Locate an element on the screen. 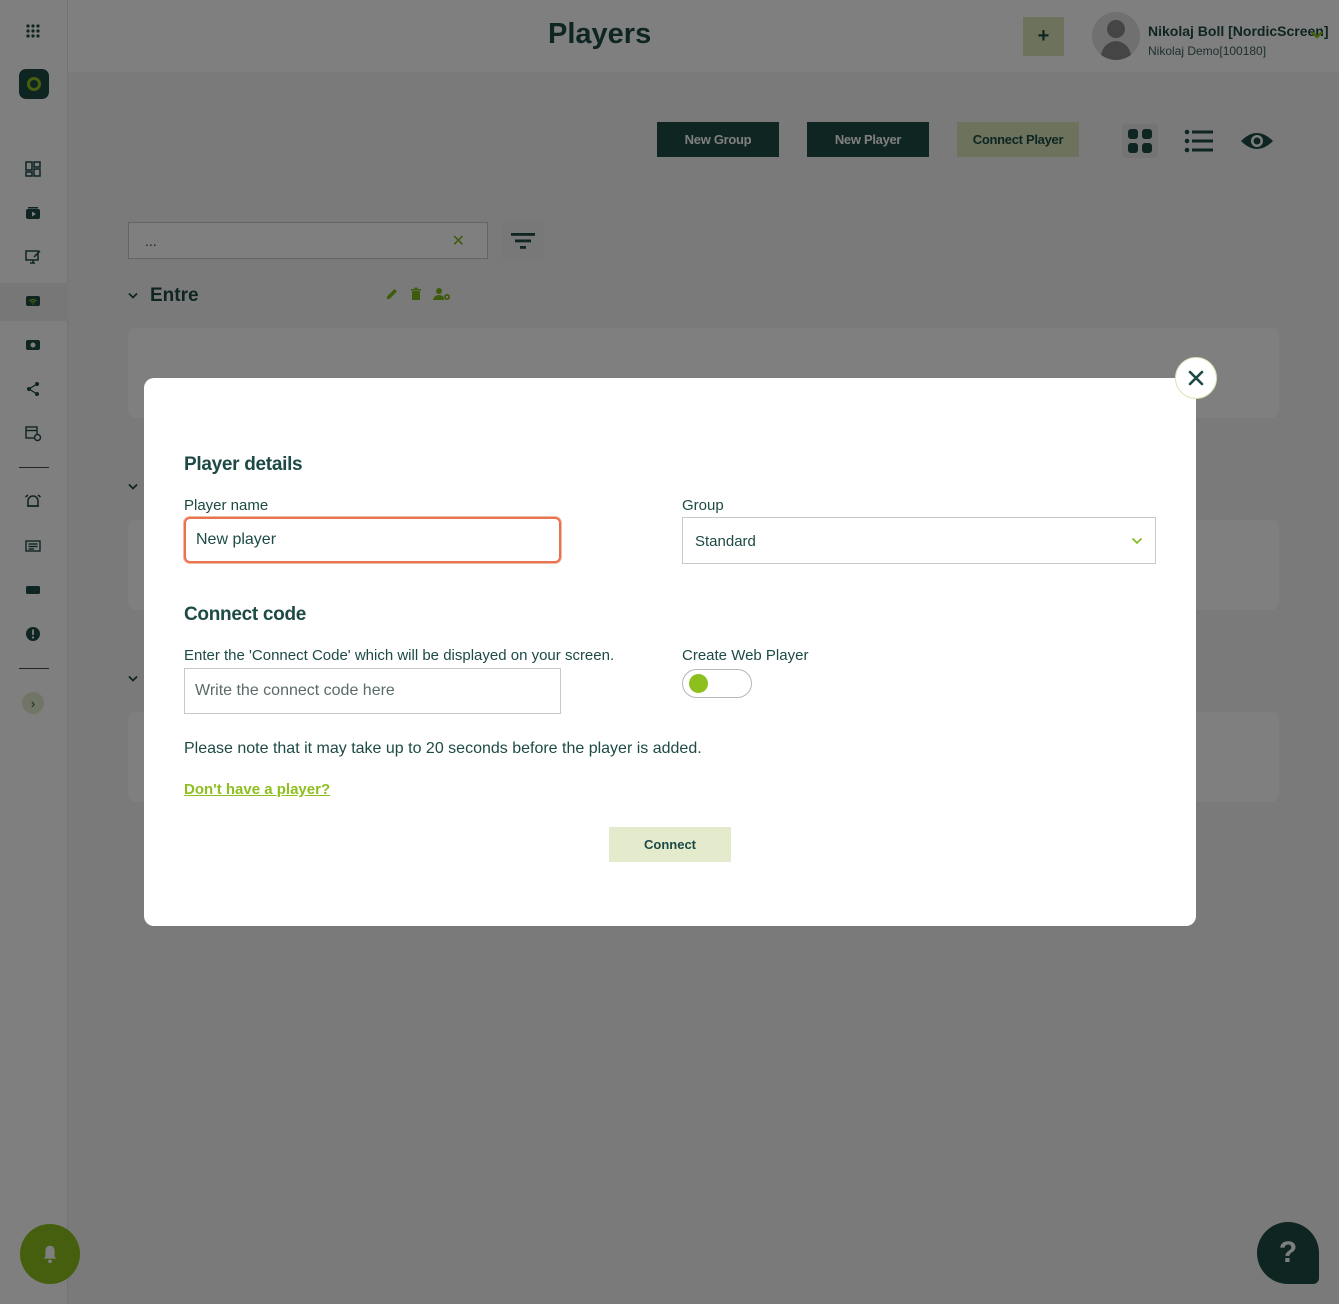 This screenshot has height=1304, width=1339. chevron-down-icon is located at coordinates (1137, 541).